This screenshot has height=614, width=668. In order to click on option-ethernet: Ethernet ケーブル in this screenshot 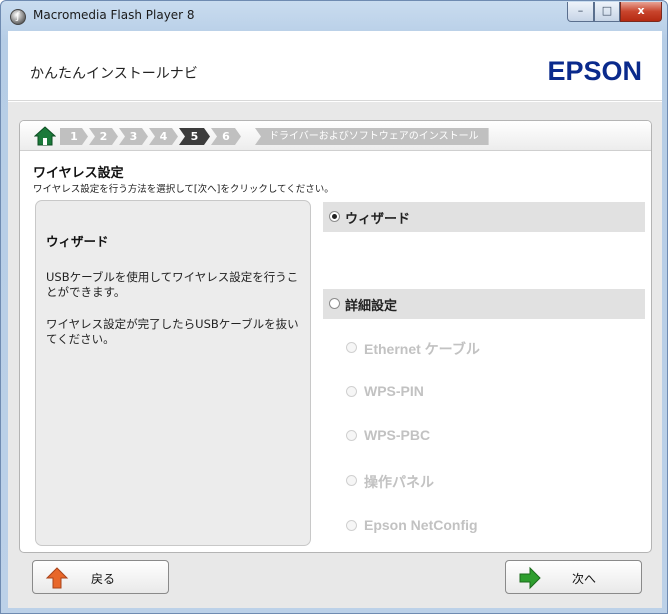, I will do `click(484, 348)`.